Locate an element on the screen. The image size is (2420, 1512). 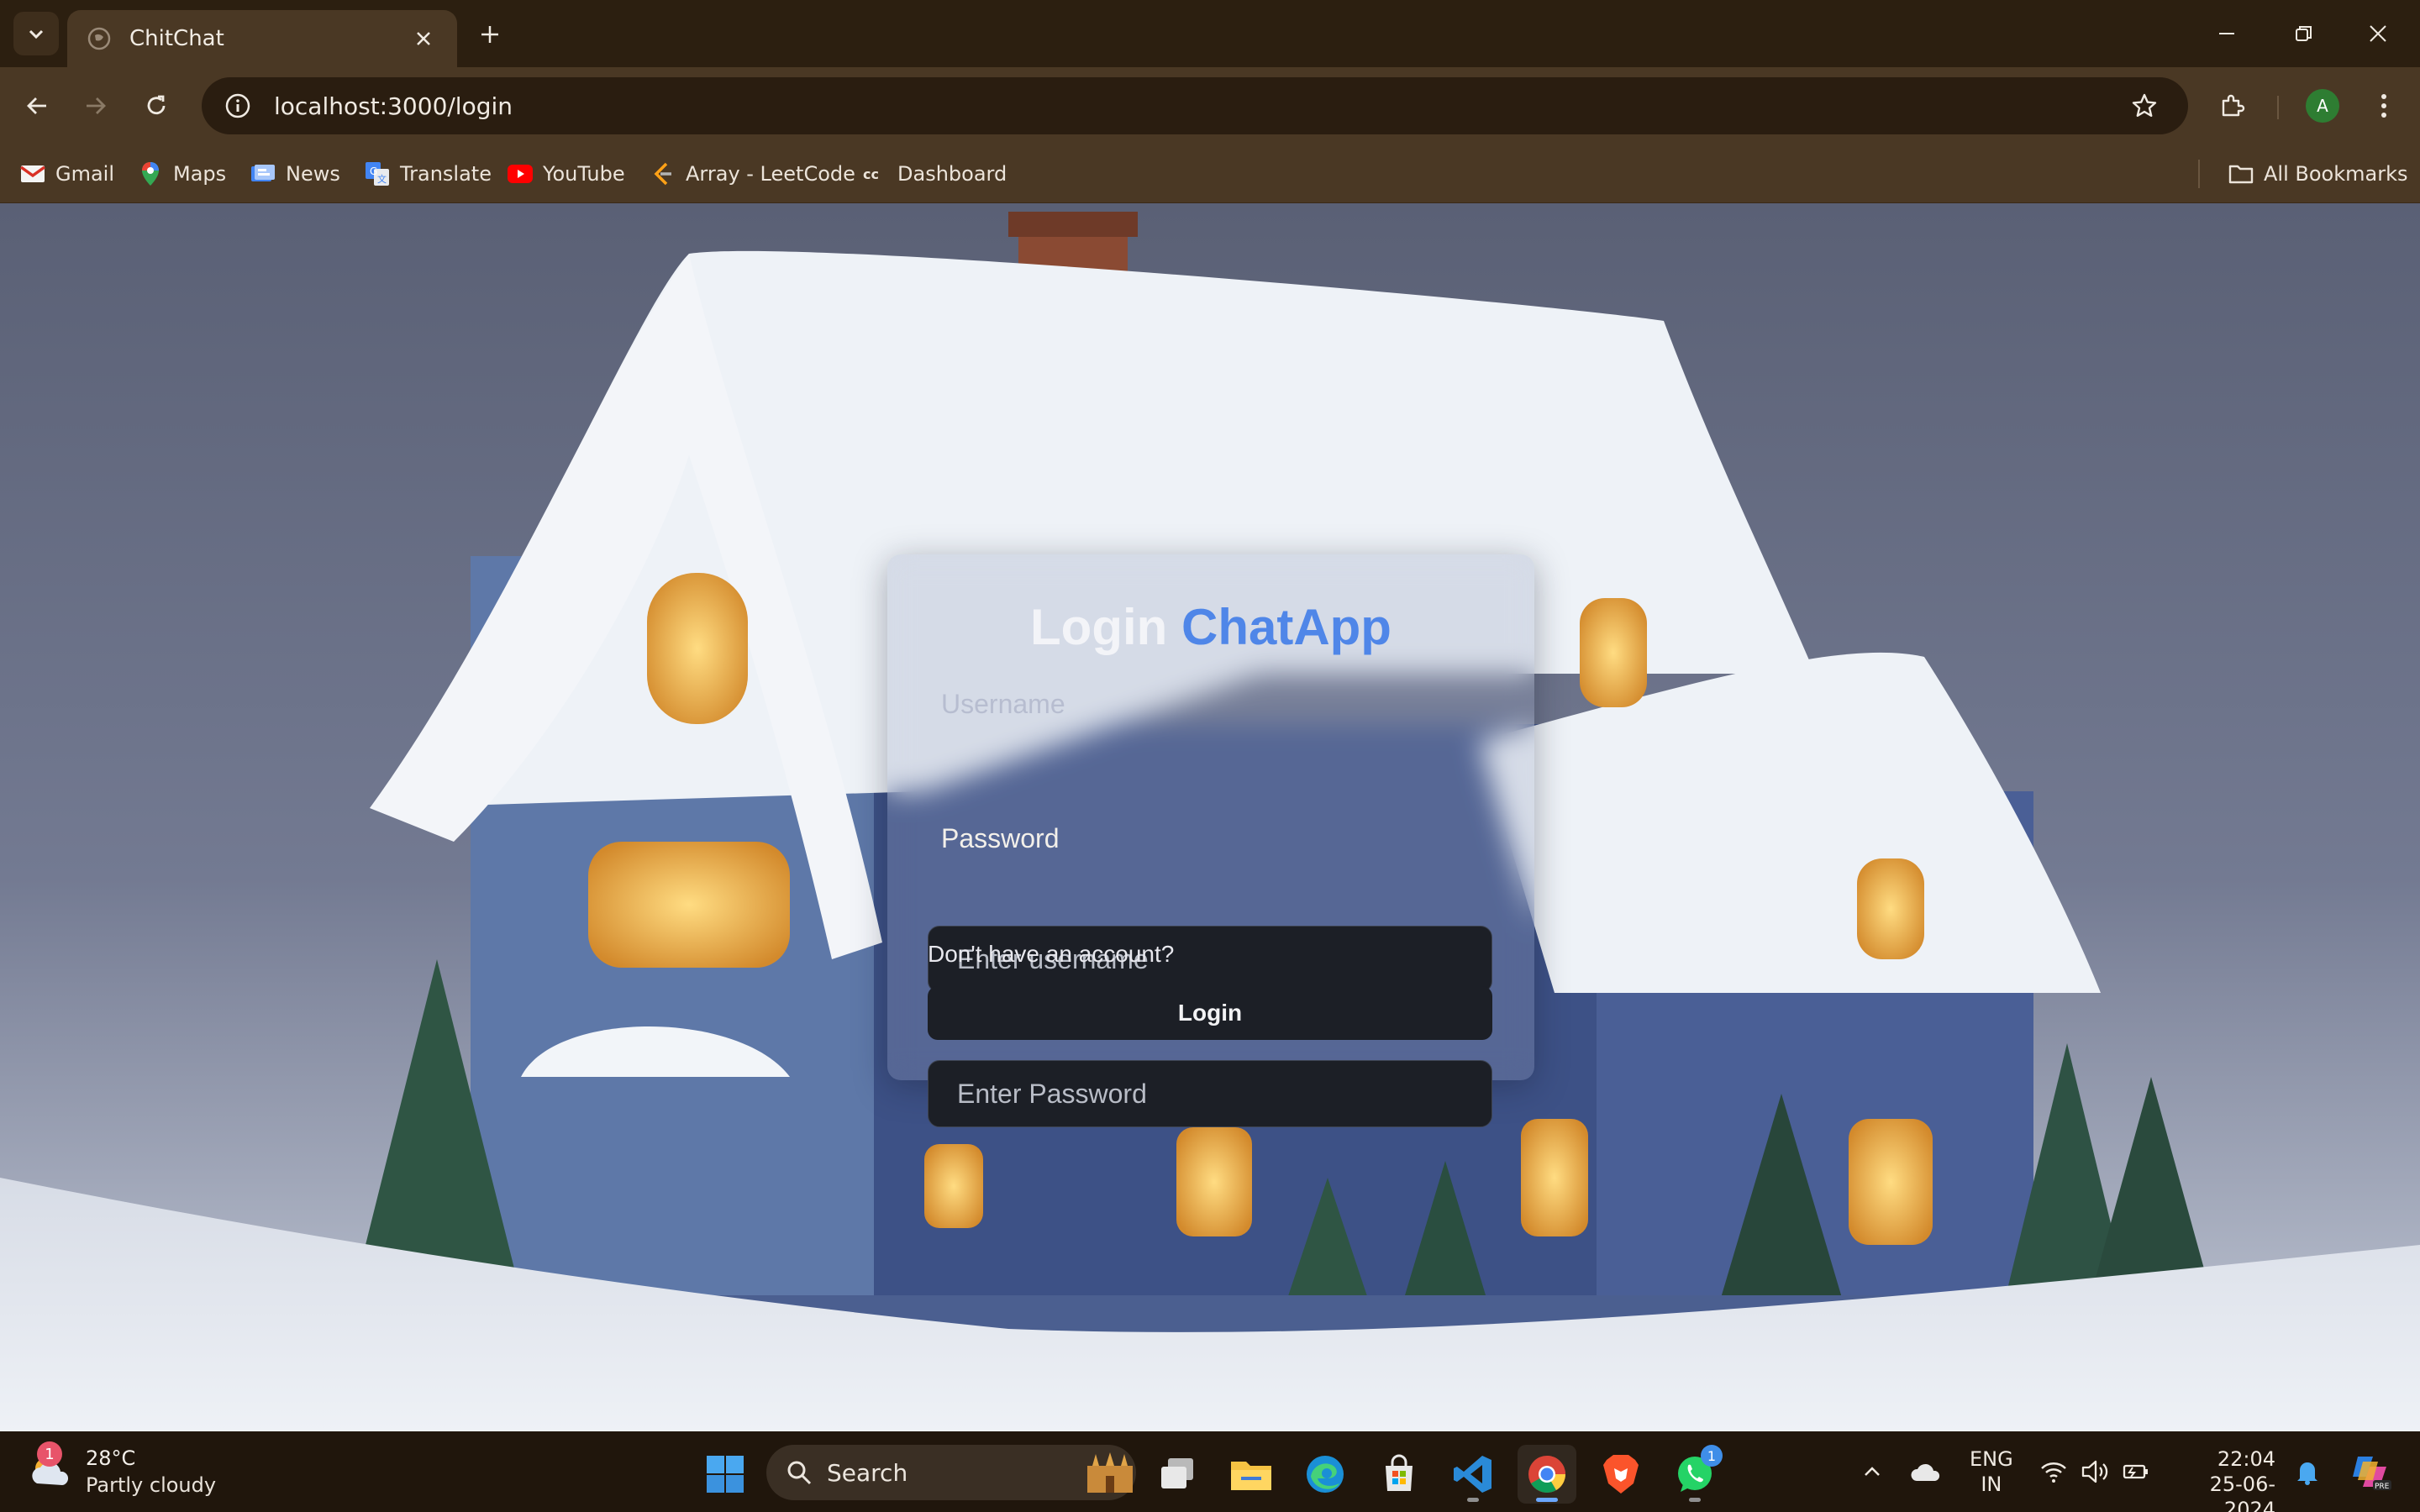
taskbar-search: Search is located at coordinates (951, 1472).